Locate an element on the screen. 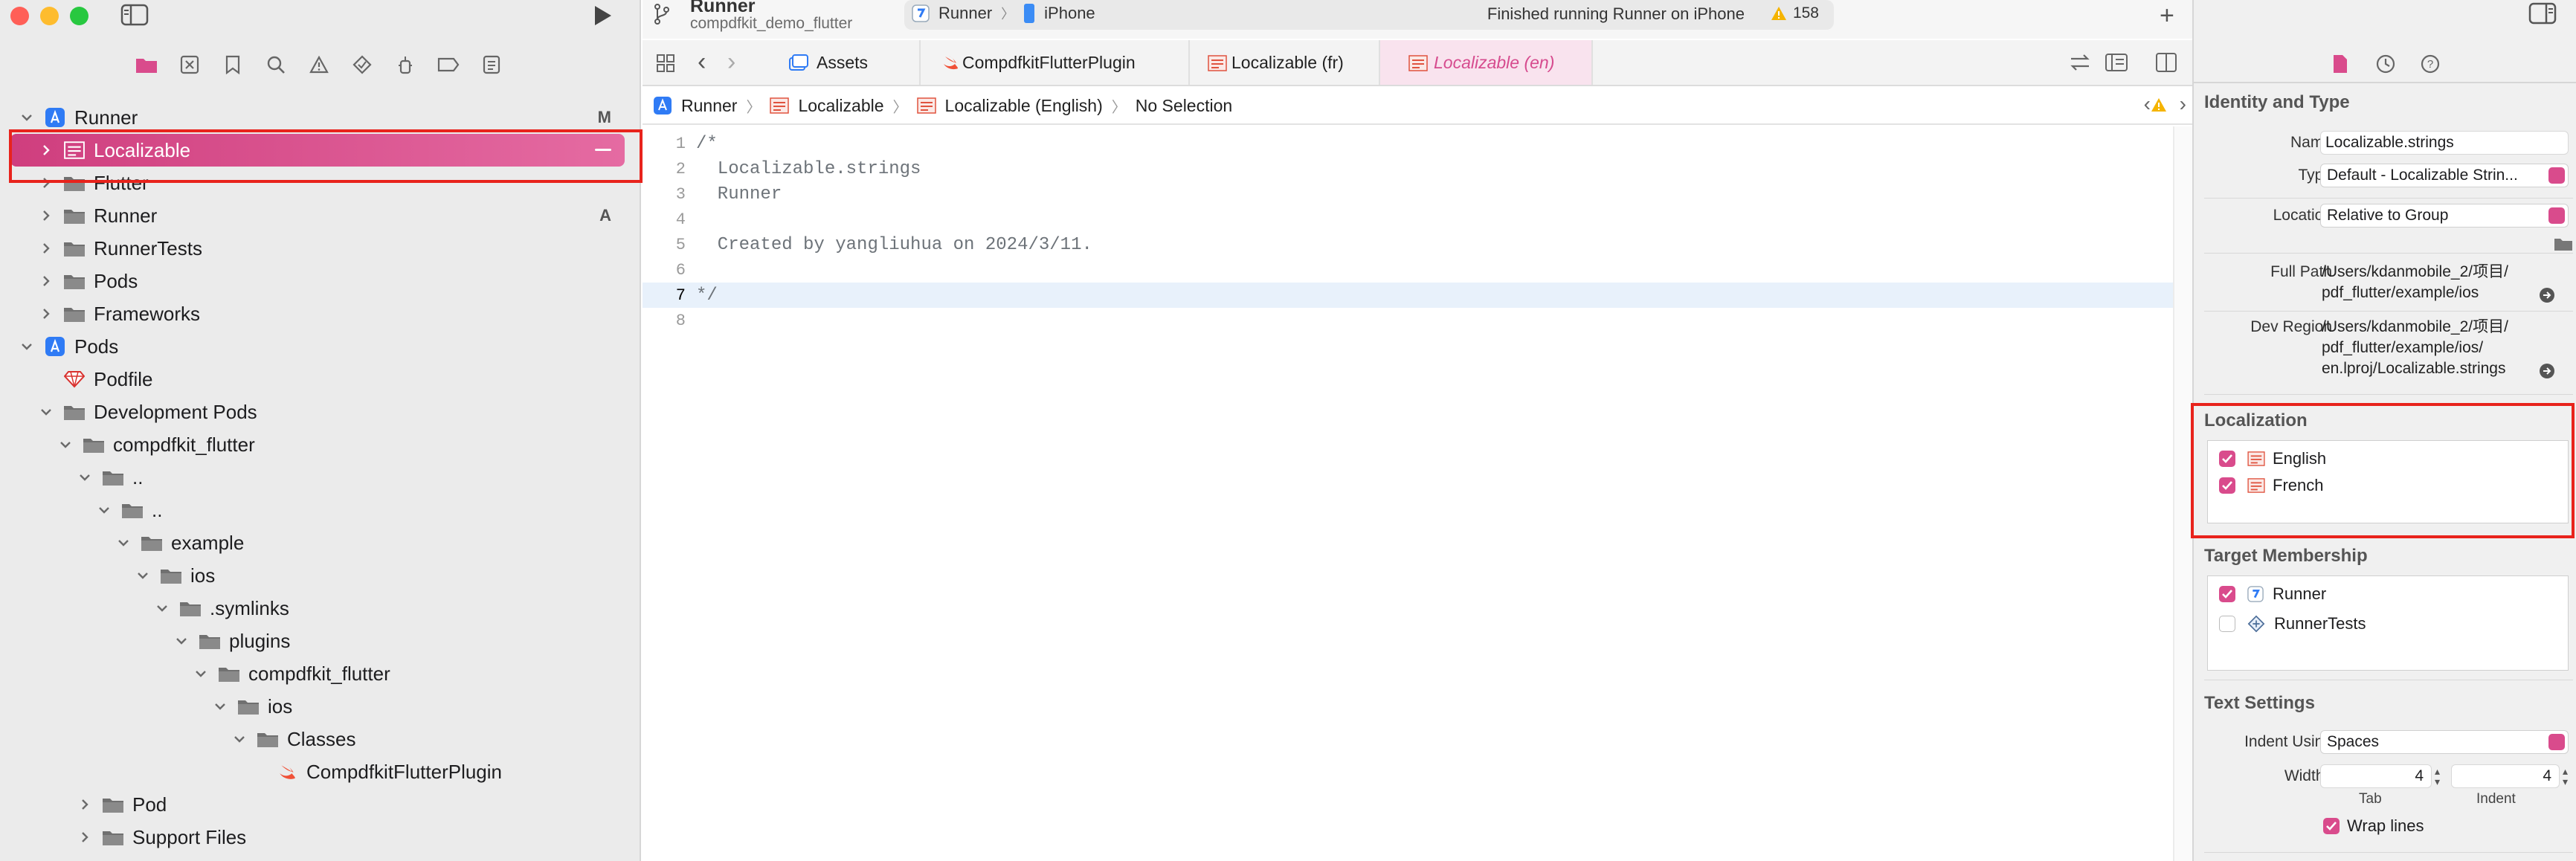  tab-compdfkitflutterplugin: CompdfkitFlutterPlugin is located at coordinates (1055, 63).